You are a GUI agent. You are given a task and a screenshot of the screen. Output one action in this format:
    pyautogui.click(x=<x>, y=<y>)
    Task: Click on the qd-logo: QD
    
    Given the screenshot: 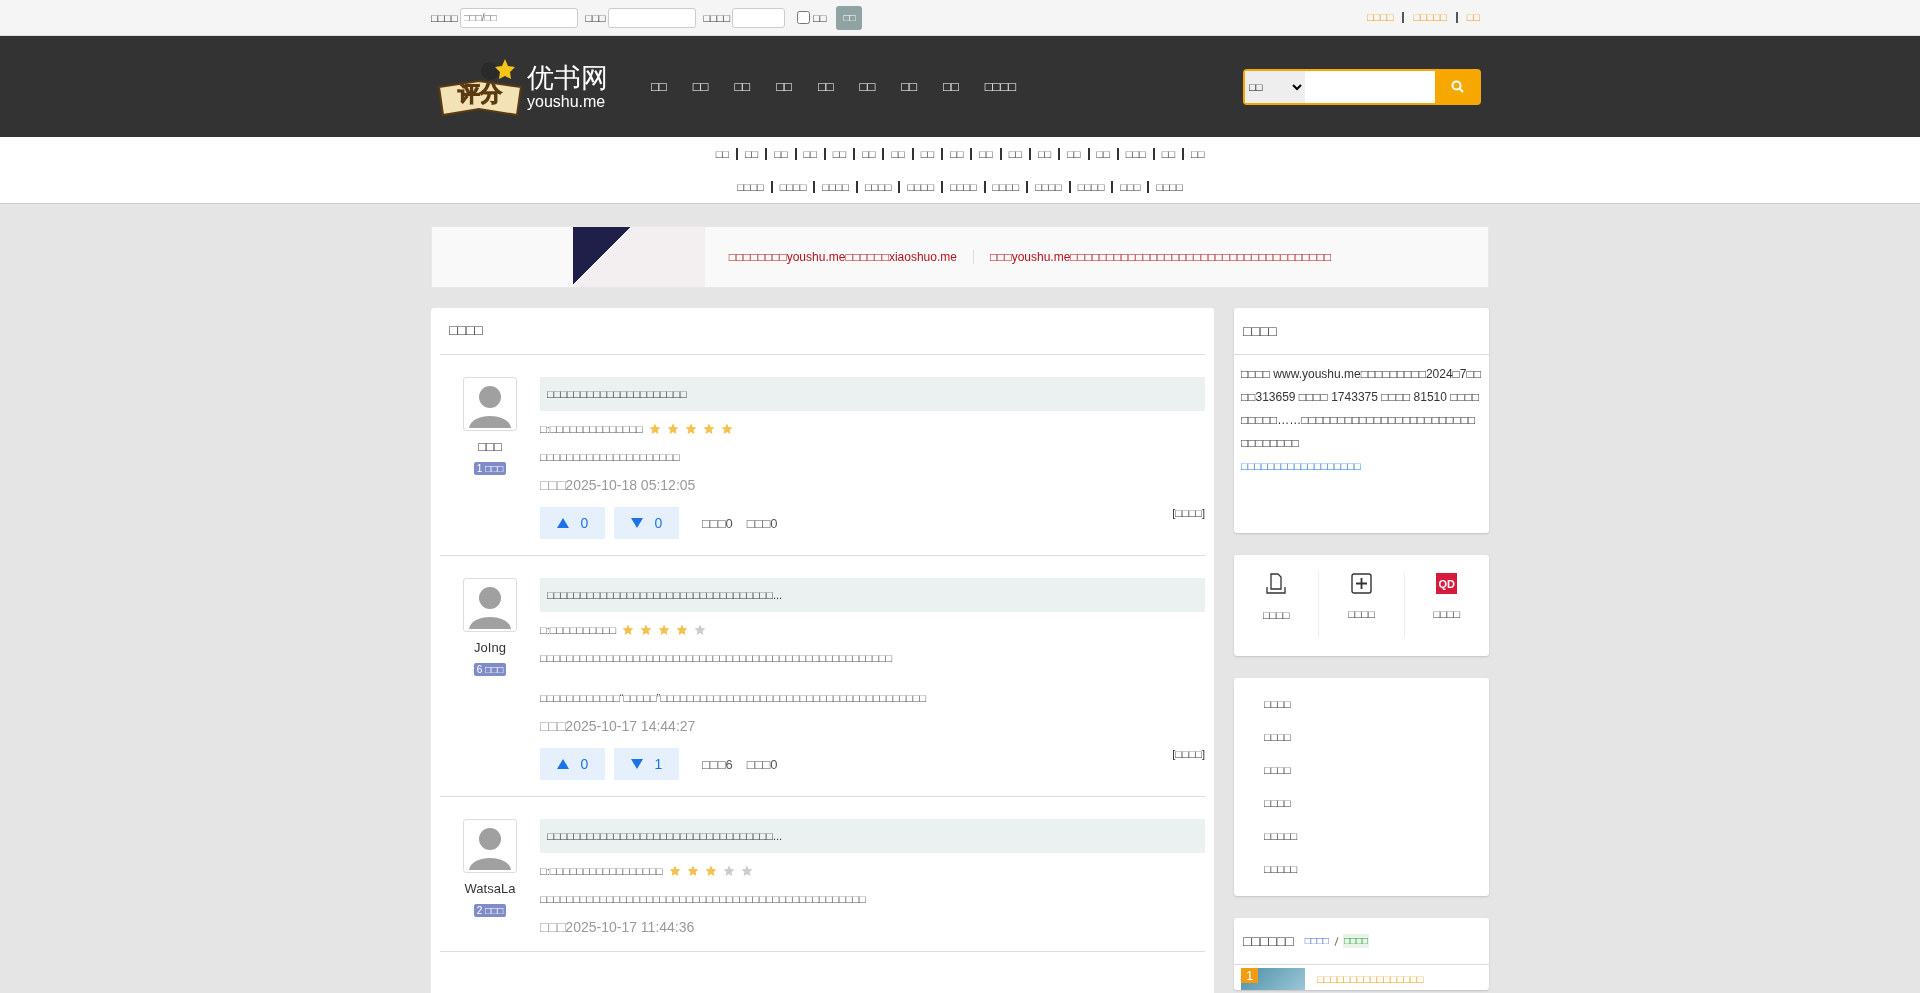 What is the action you would take?
    pyautogui.click(x=1447, y=583)
    